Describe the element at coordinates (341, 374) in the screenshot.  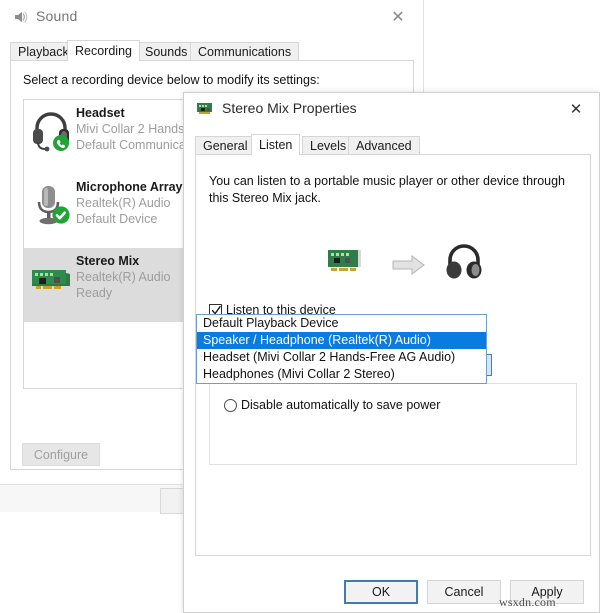
I see `dropdown-option-headphones: Headphones (Mivi Collar 2 Stereo)` at that location.